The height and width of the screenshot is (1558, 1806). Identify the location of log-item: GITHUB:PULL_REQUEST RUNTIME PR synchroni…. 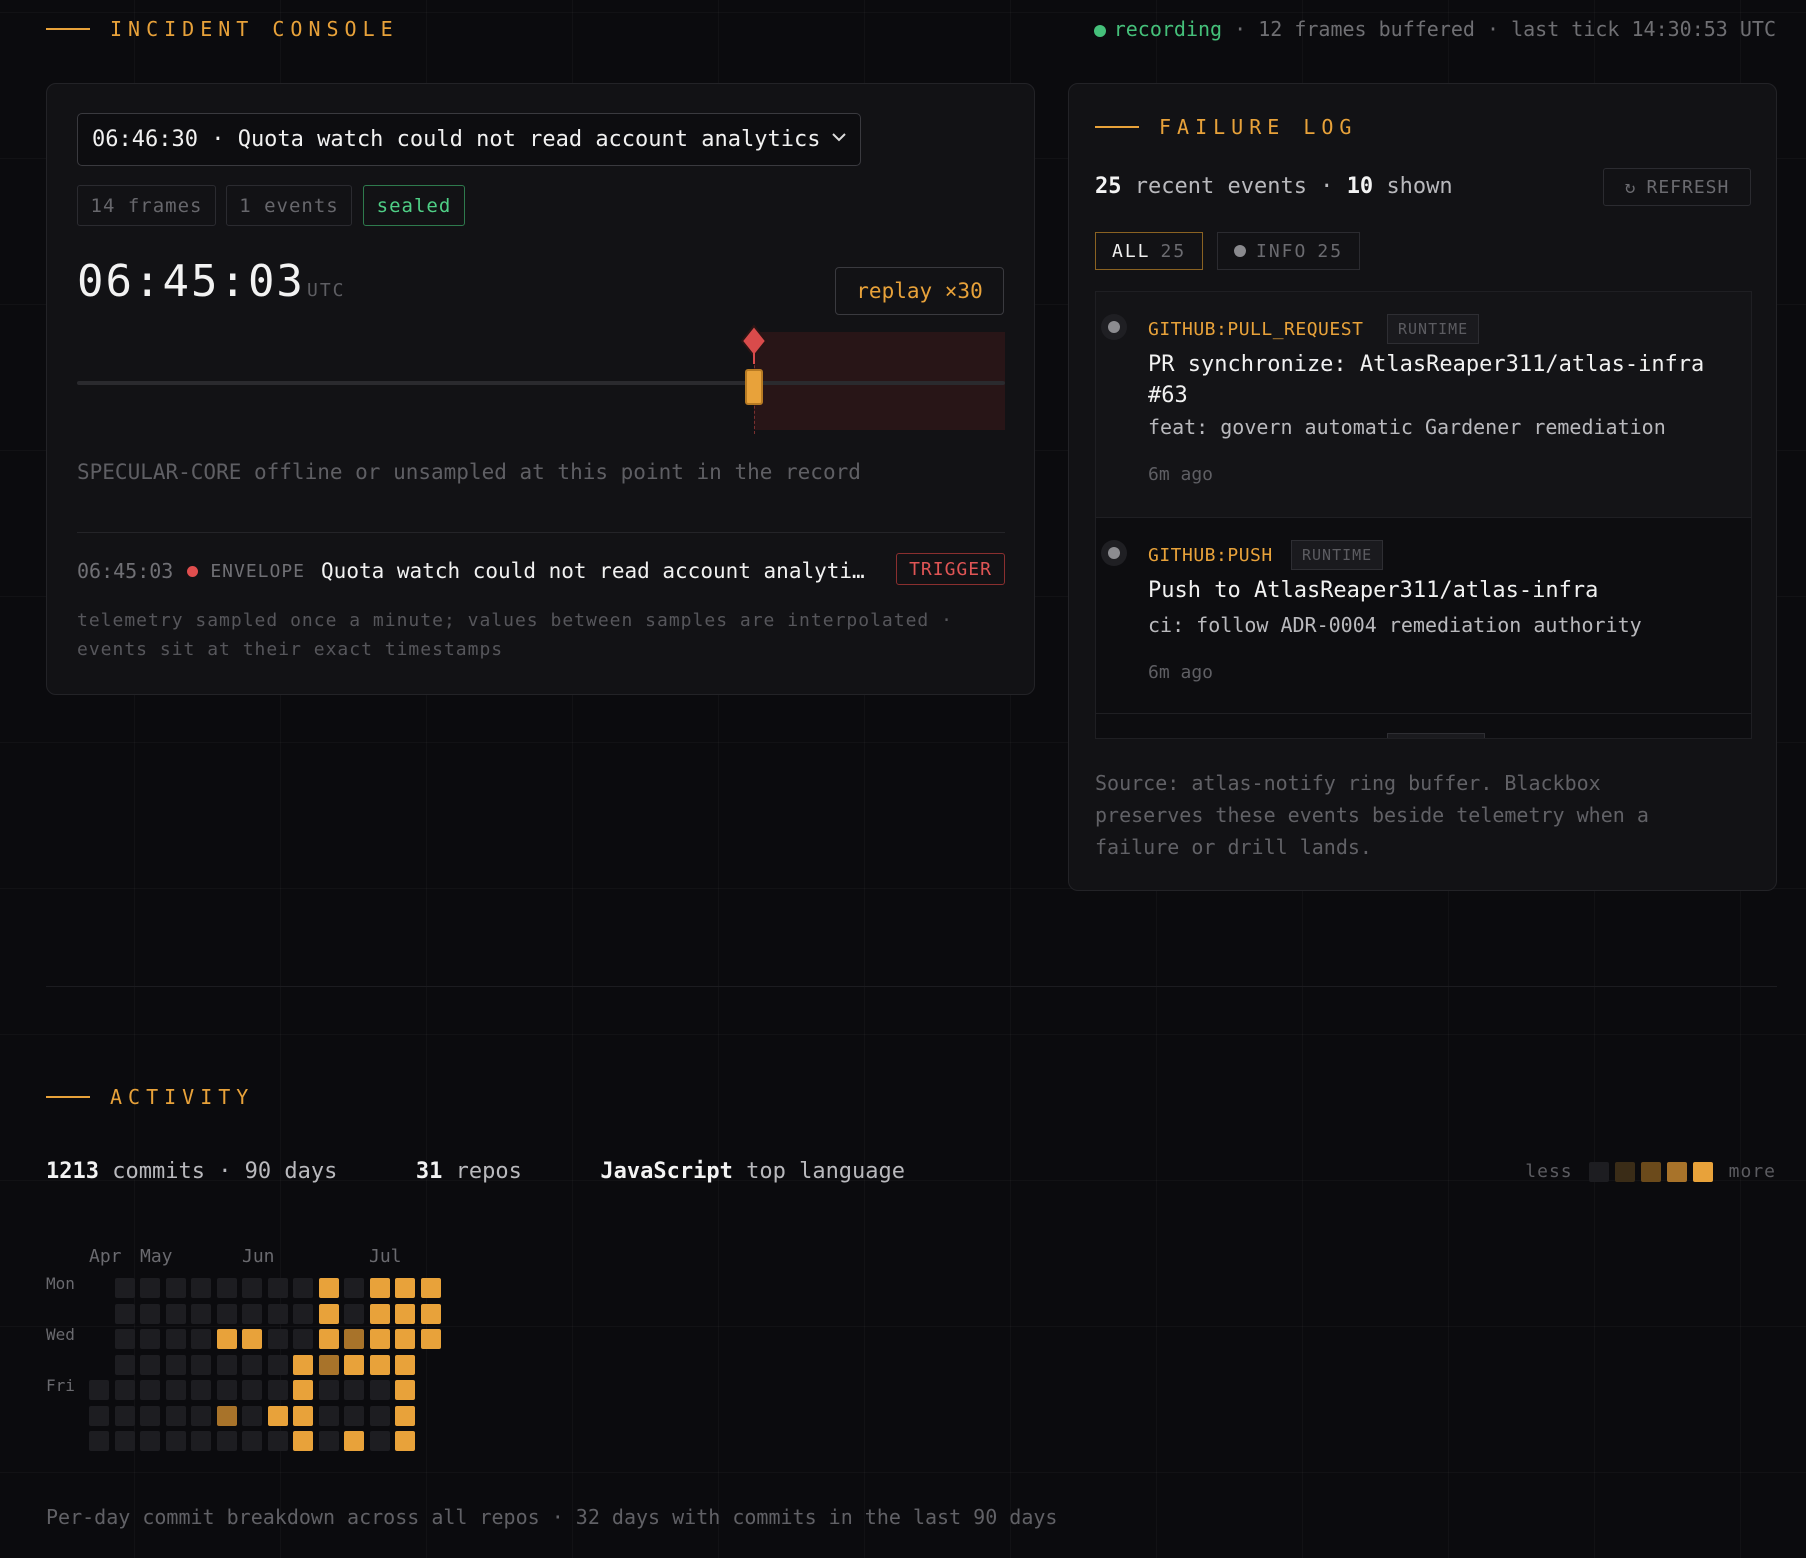
(1423, 405).